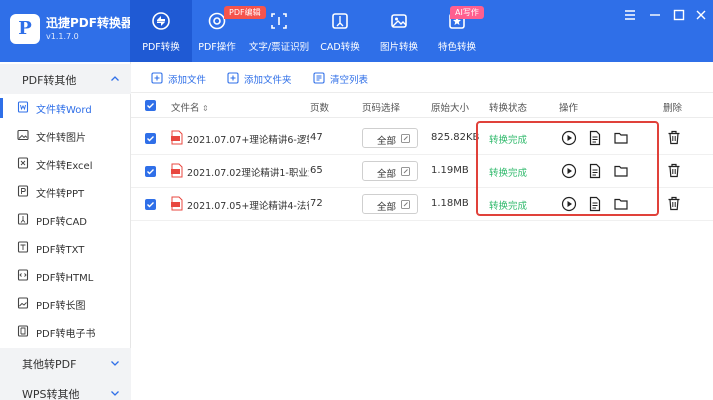 The image size is (713, 400). I want to click on sidebar-item-pdf-to-cad: PDF转CAD, so click(65, 220).